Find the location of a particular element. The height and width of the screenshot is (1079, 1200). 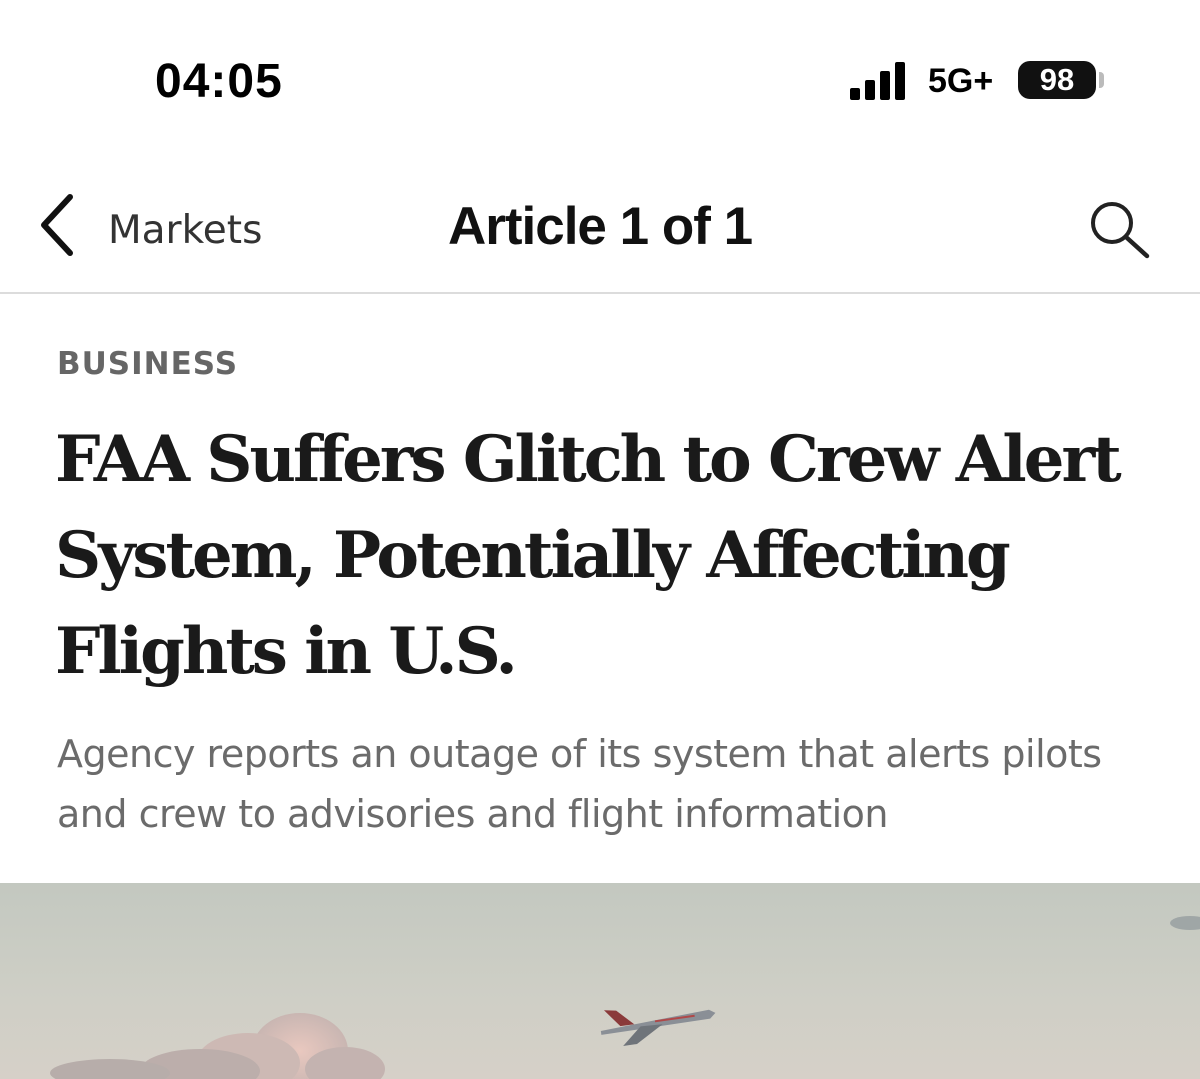

nav-bar: Markets Article 1 of 1 is located at coordinates (600, 227).